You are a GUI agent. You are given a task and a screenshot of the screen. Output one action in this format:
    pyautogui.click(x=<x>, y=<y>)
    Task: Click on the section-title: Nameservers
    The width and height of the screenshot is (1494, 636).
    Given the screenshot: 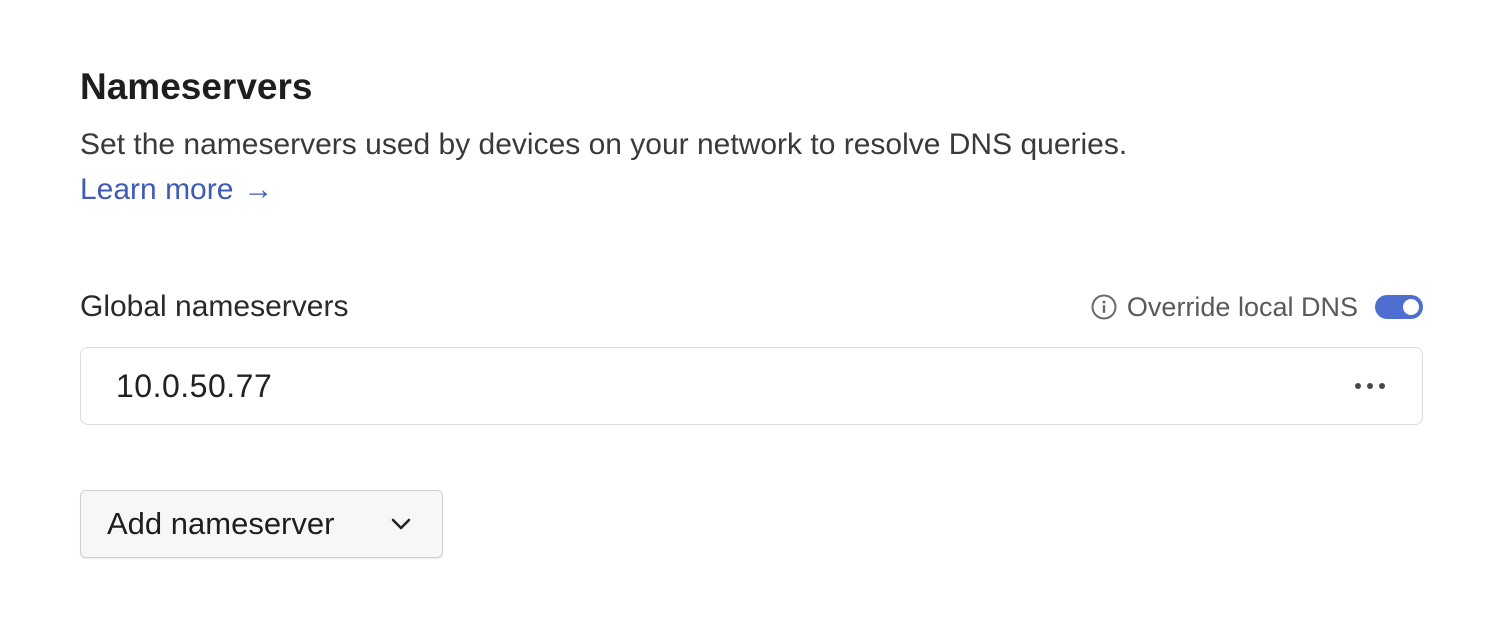 What is the action you would take?
    pyautogui.click(x=196, y=86)
    